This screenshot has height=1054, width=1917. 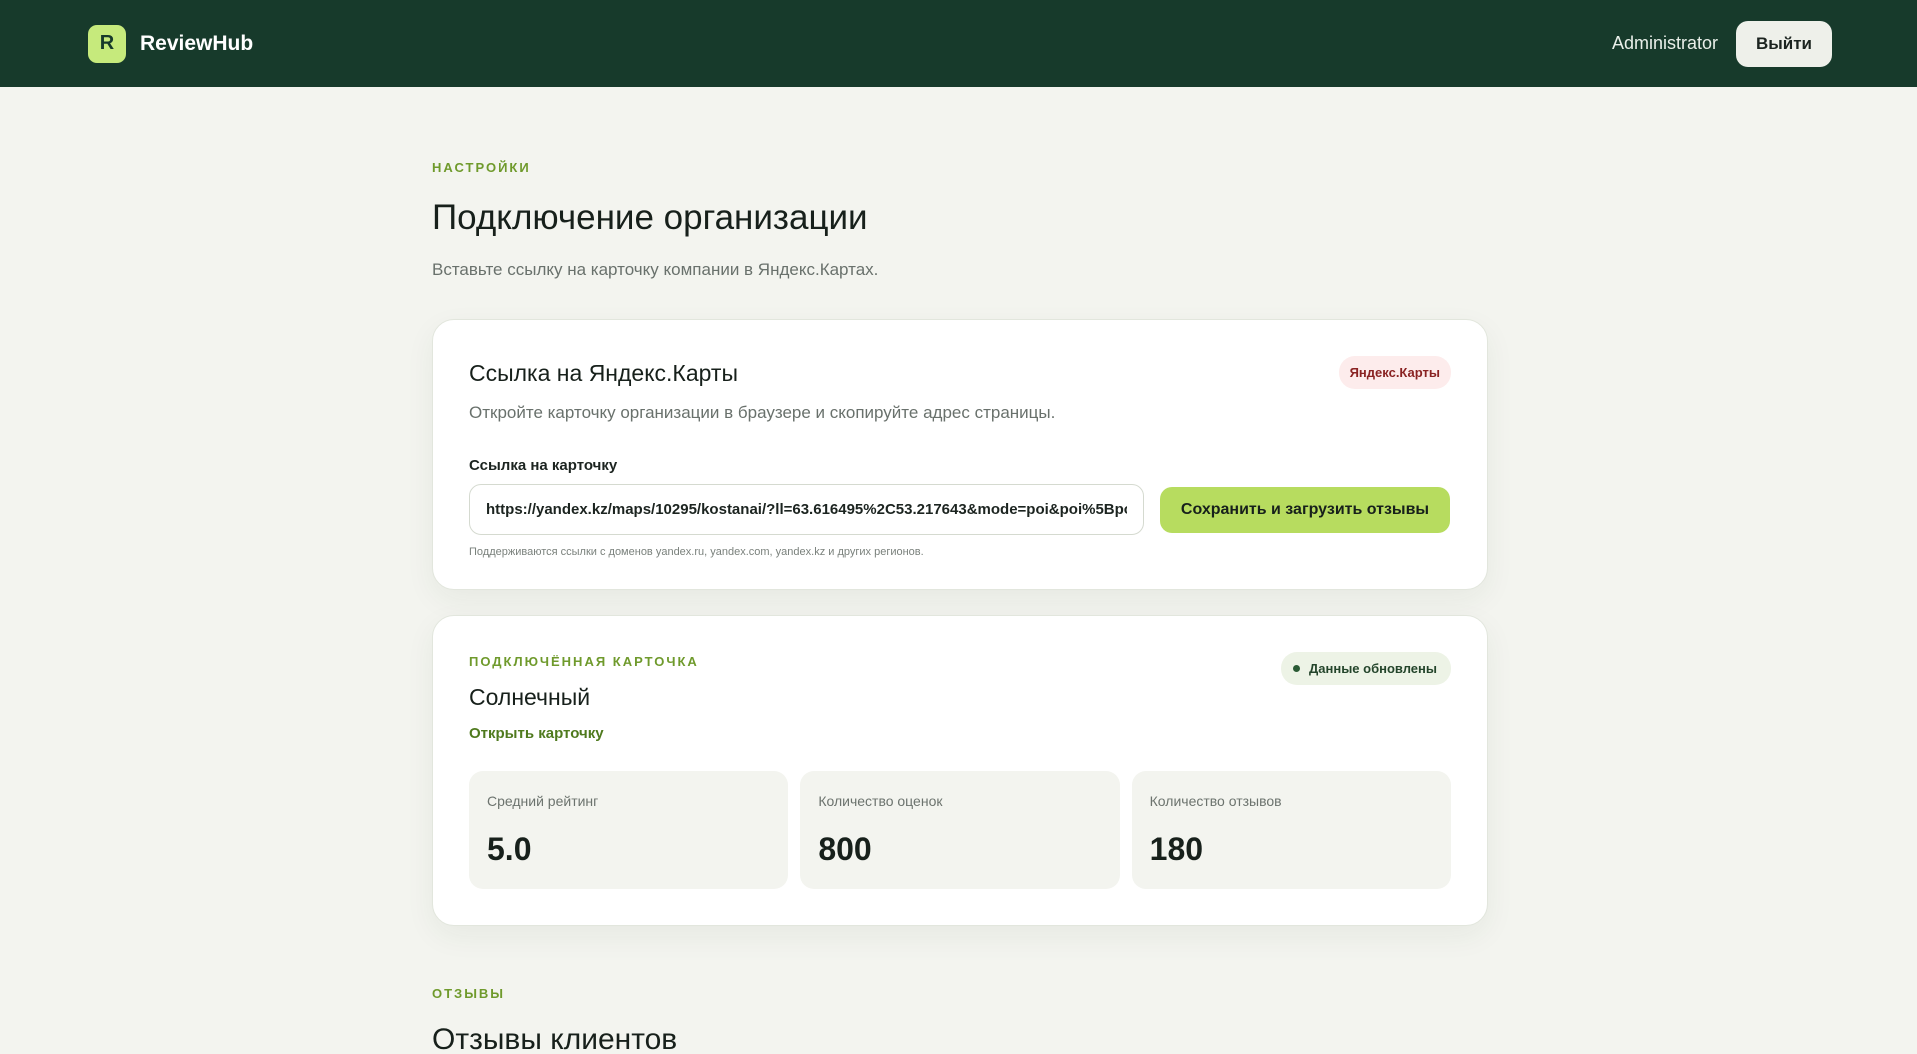 I want to click on stat-average-rating: Средний рейтинг 5.0, so click(x=629, y=830).